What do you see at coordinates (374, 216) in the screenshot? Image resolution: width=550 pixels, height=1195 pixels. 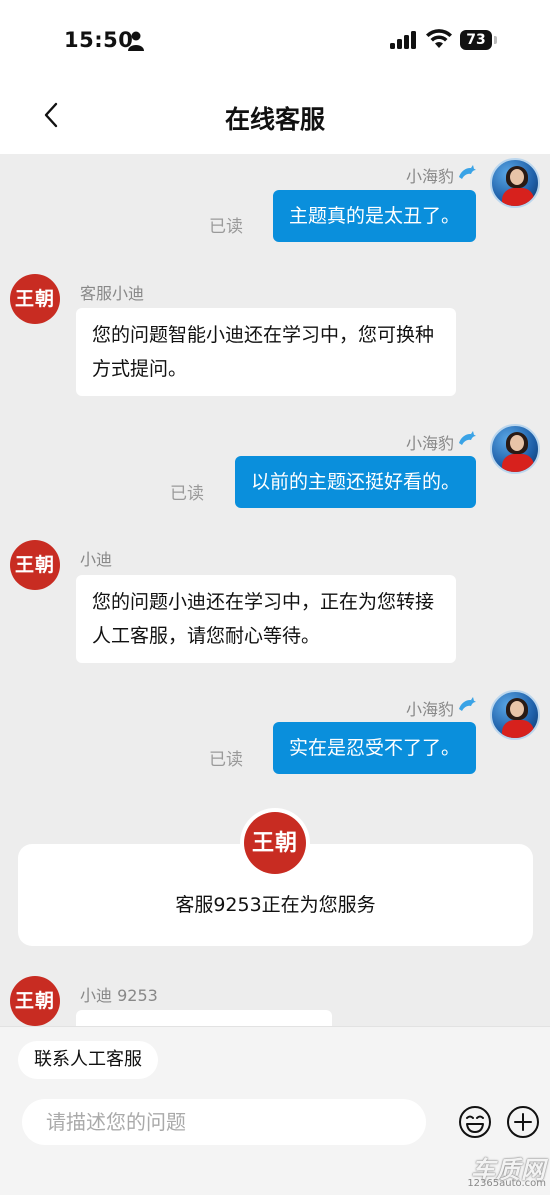 I see `user-message-bubble: 主题真的是太丑了。` at bounding box center [374, 216].